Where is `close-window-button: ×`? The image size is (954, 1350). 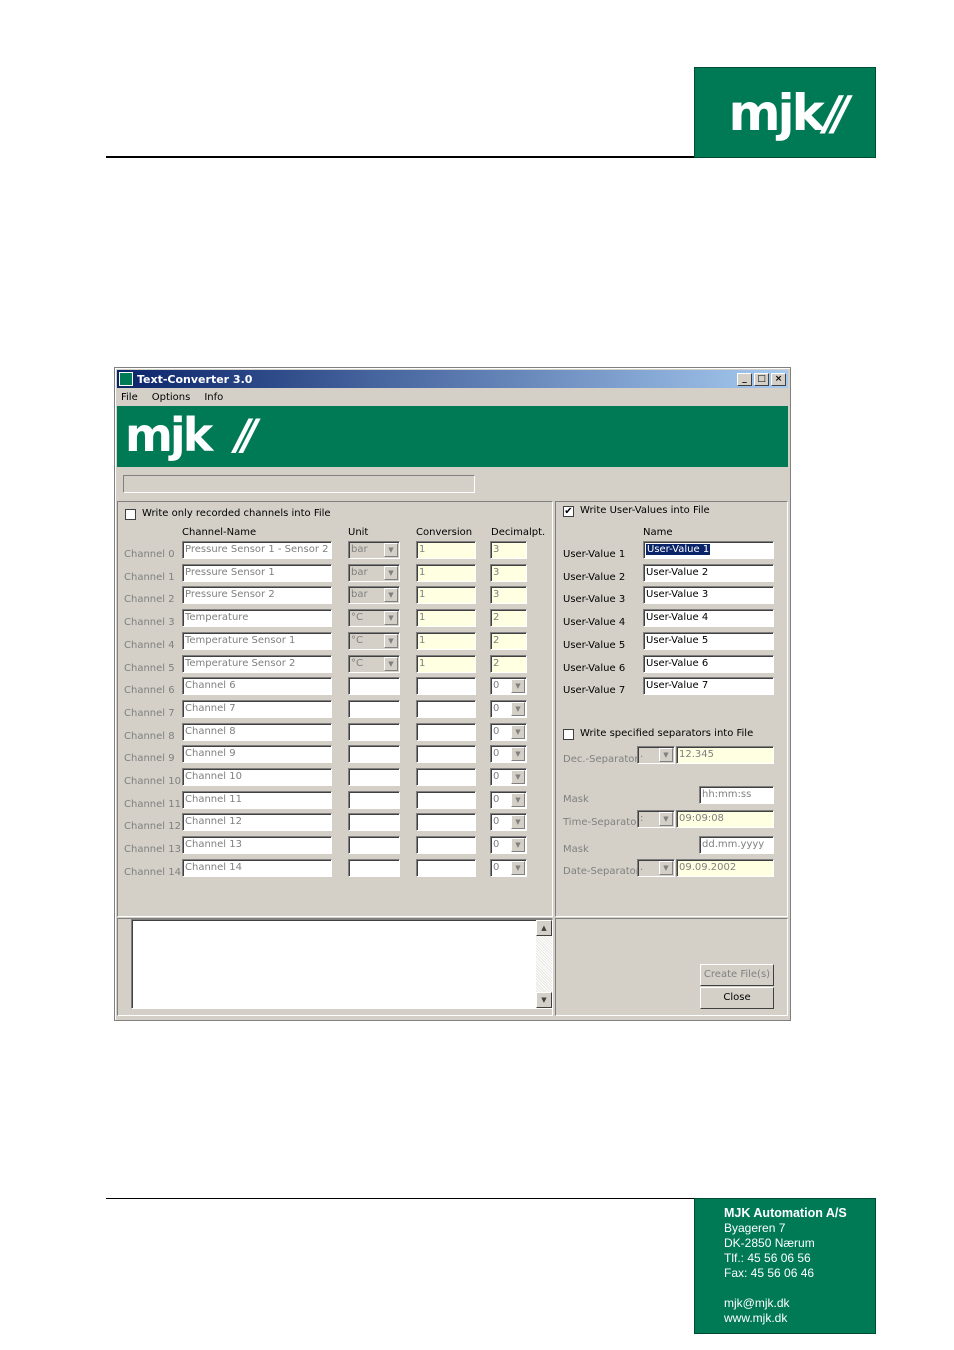
close-window-button: × is located at coordinates (778, 379).